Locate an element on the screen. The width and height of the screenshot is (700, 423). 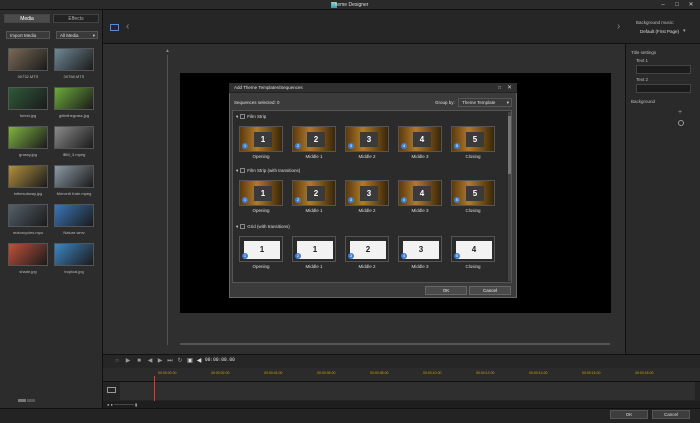
ruler-tick-label: 00:00:16.00 is located at coordinates (591, 373).